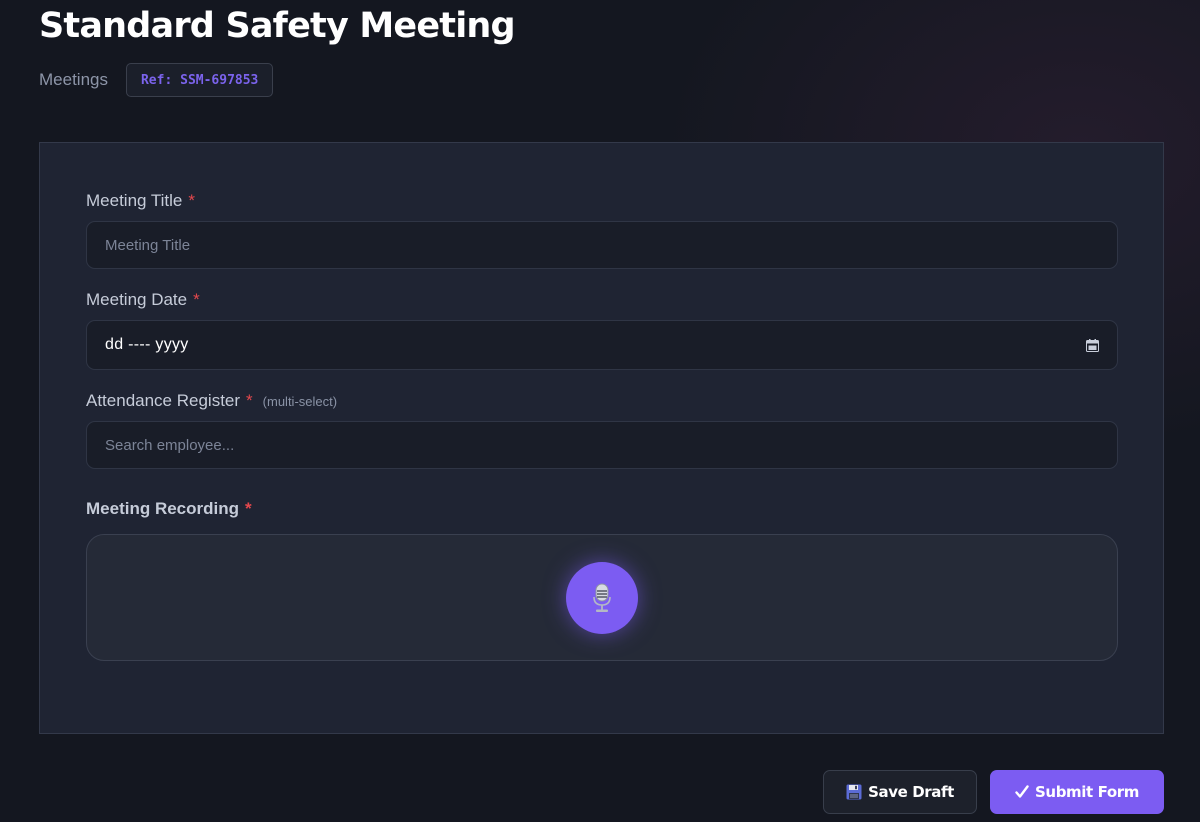 Image resolution: width=1200 pixels, height=822 pixels. Describe the element at coordinates (1022, 792) in the screenshot. I see `checkmark-icon` at that location.